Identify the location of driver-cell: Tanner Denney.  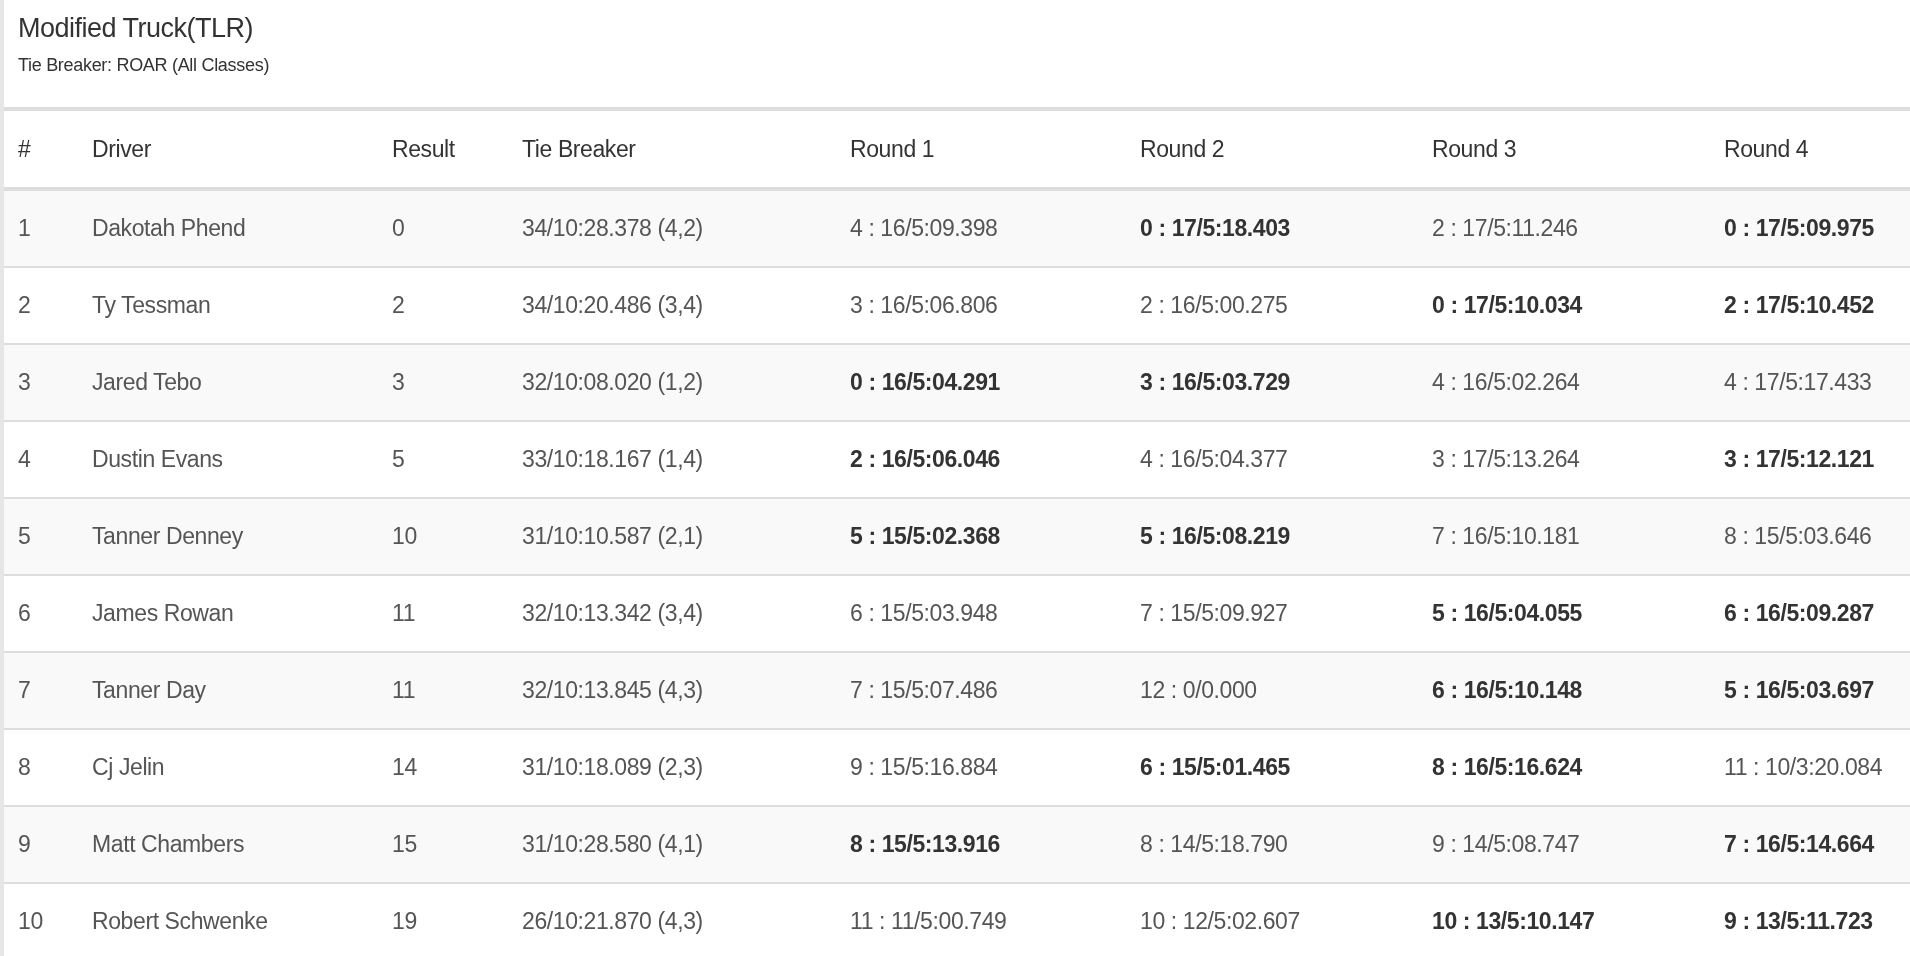
(228, 536).